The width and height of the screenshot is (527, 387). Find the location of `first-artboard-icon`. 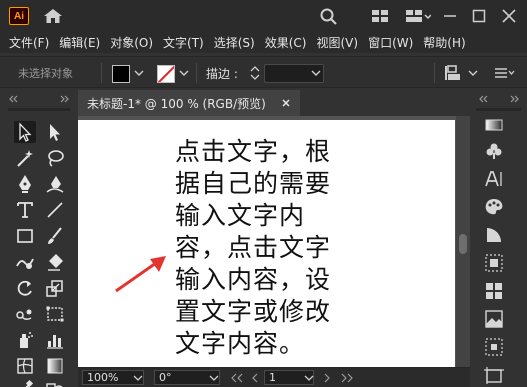

first-artboard-icon is located at coordinates (237, 377).